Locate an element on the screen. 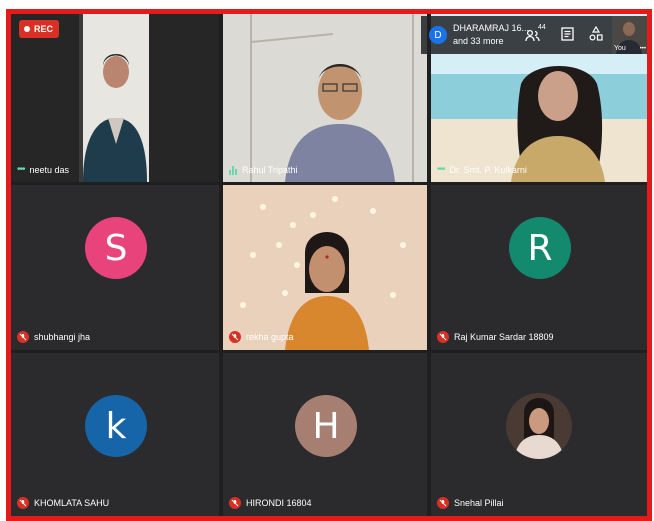 Image resolution: width=654 pixels, height=521 pixels. participant-tile-raj-kumar-sardar: R Raj Kumar Sardar 18809 is located at coordinates (539, 267).